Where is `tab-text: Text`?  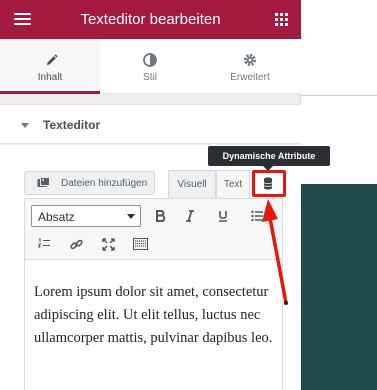 tab-text: Text is located at coordinates (233, 184).